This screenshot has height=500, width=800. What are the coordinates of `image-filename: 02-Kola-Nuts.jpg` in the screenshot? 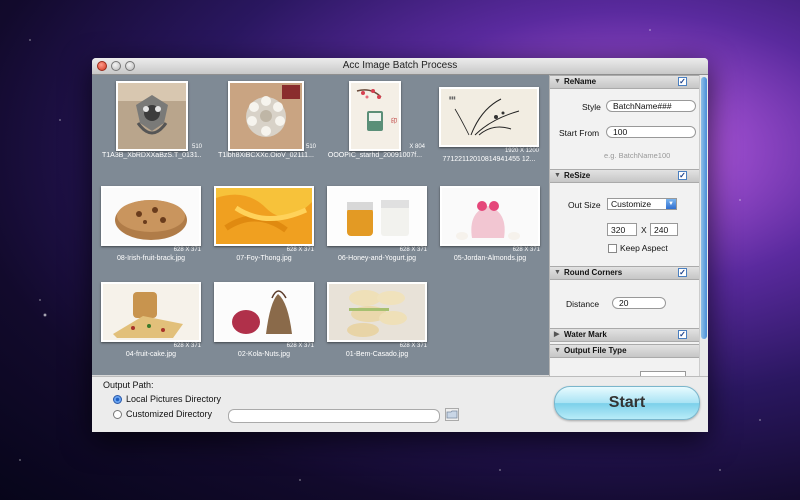 It's located at (264, 354).